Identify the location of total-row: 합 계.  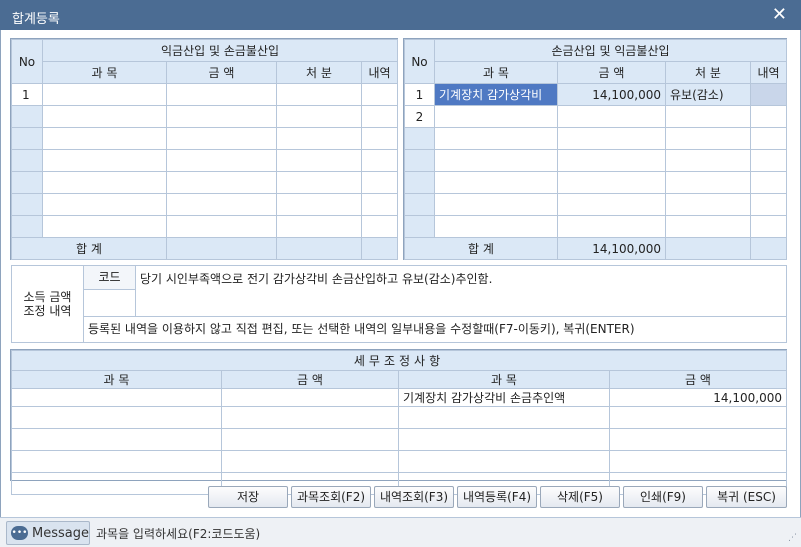
(205, 248).